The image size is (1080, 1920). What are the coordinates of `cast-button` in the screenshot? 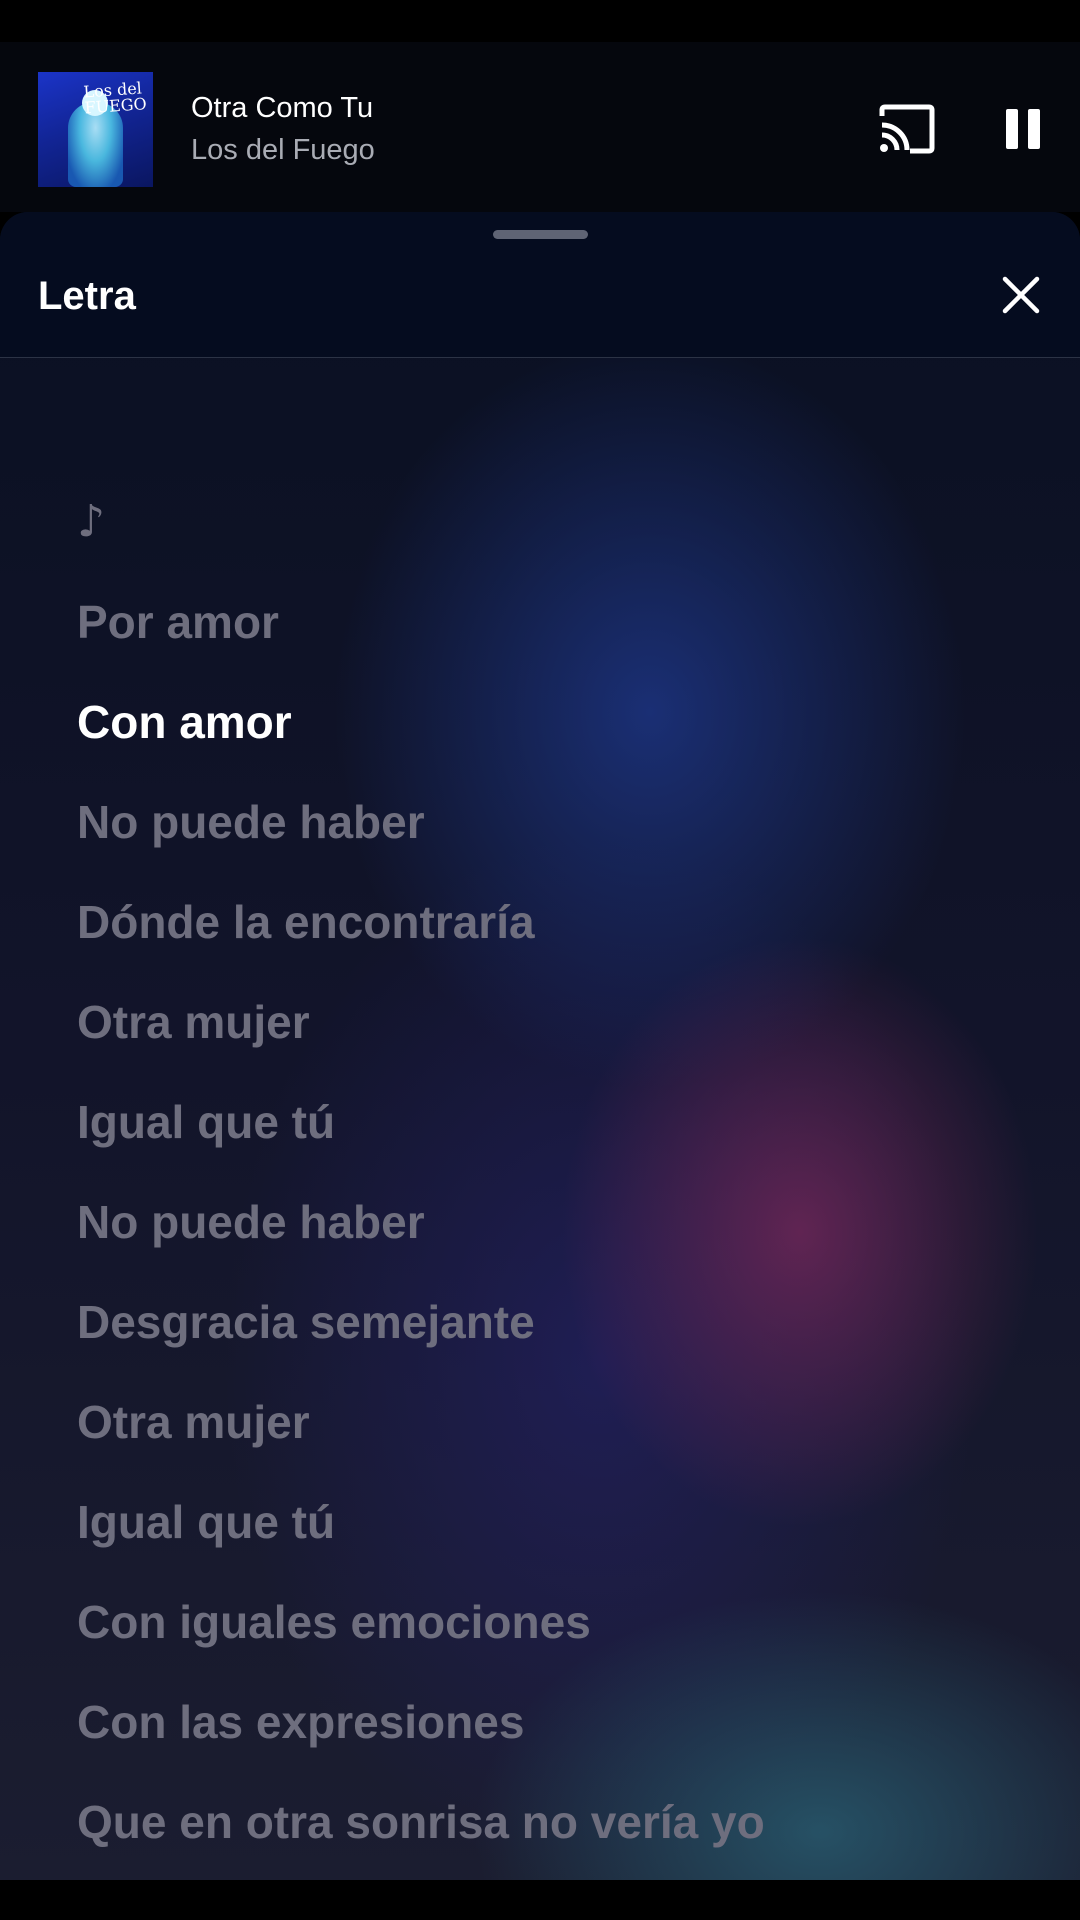 It's located at (907, 129).